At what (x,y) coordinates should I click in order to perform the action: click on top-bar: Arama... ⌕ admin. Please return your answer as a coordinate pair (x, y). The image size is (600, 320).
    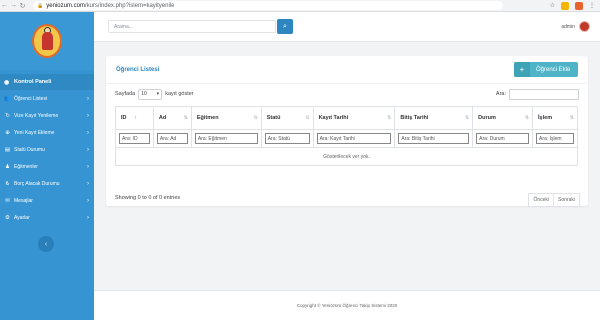
    Looking at the image, I should click on (347, 27).